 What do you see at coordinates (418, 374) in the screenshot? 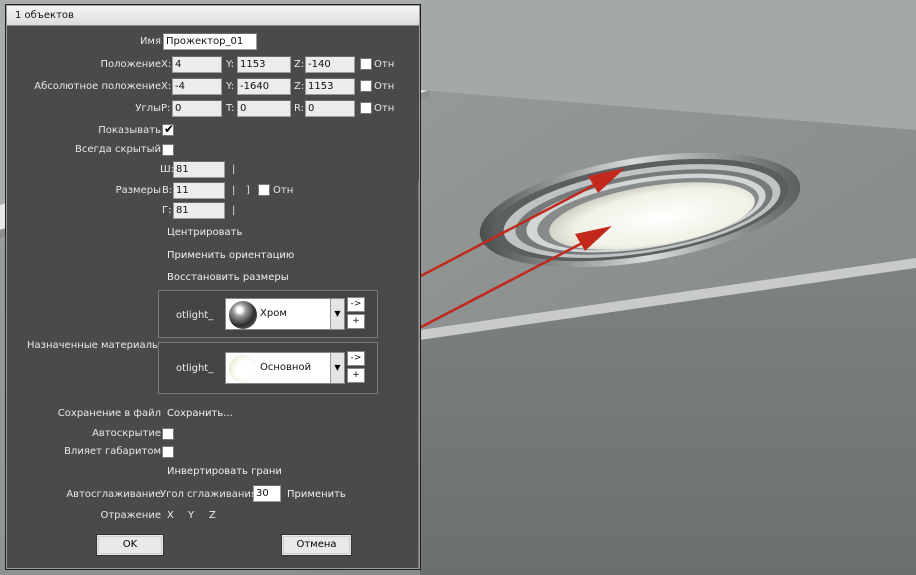
I see `scrollbar-track` at bounding box center [418, 374].